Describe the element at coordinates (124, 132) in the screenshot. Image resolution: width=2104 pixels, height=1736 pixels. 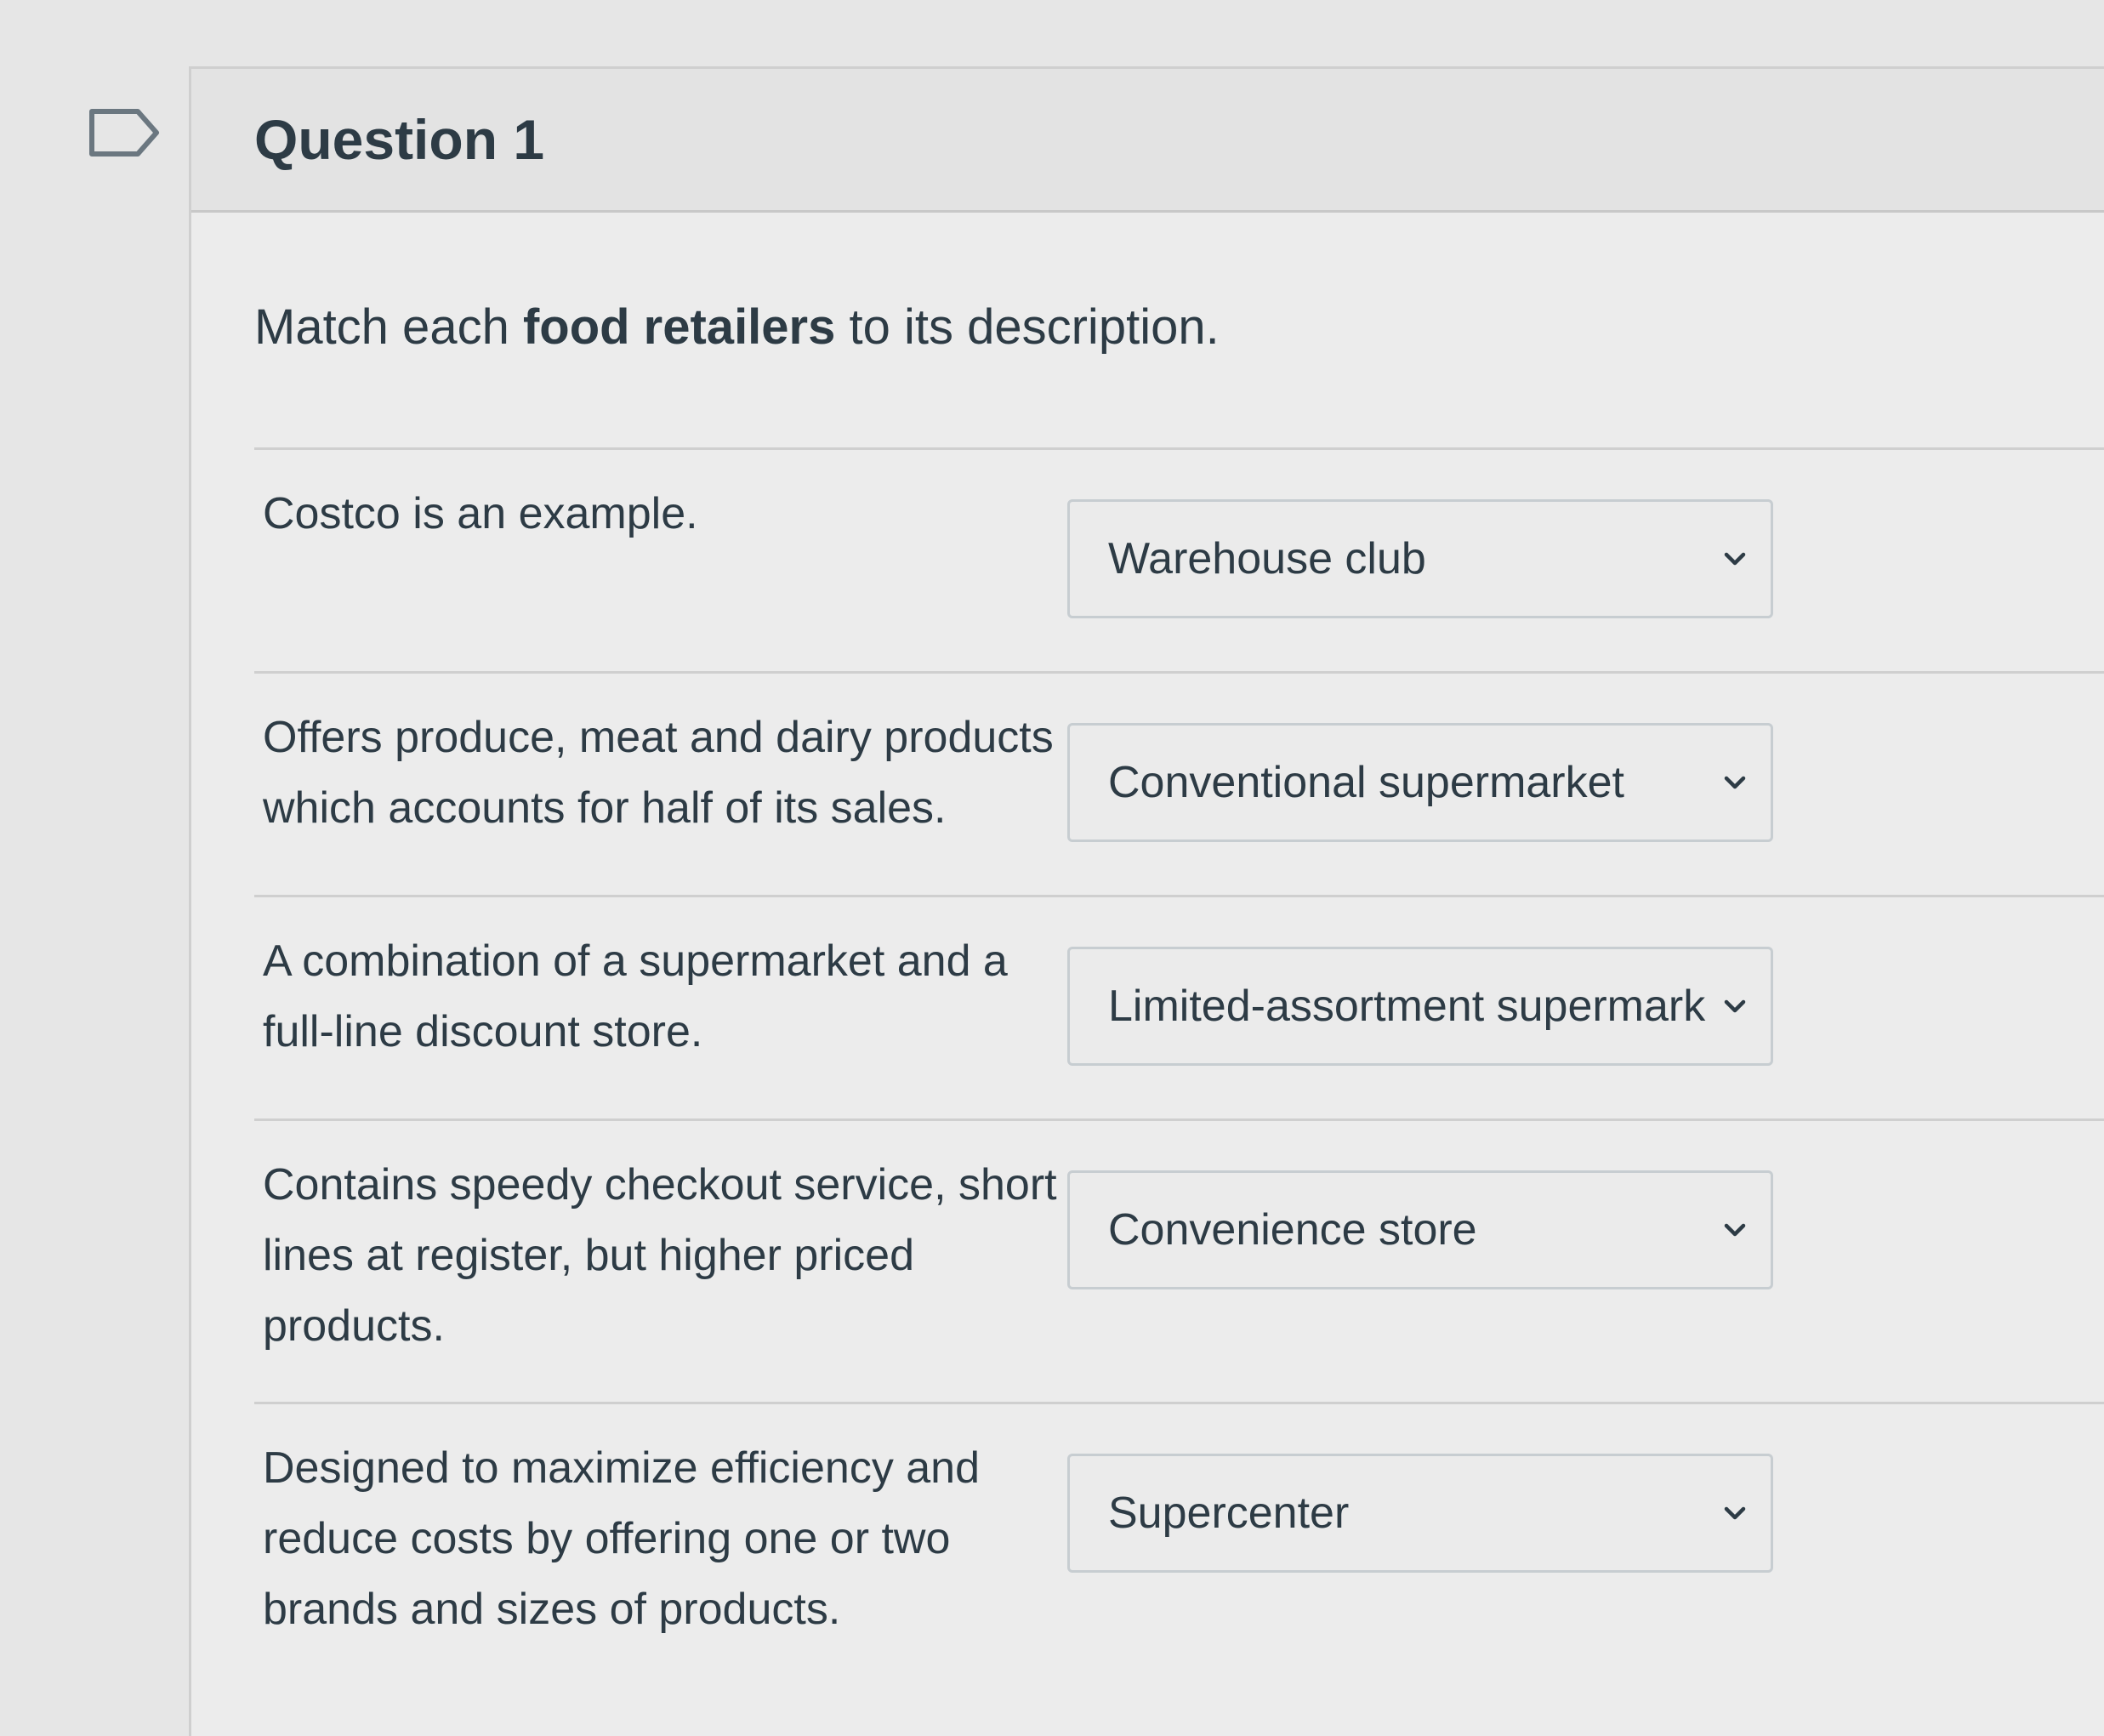
I see `flag-question-icon` at that location.